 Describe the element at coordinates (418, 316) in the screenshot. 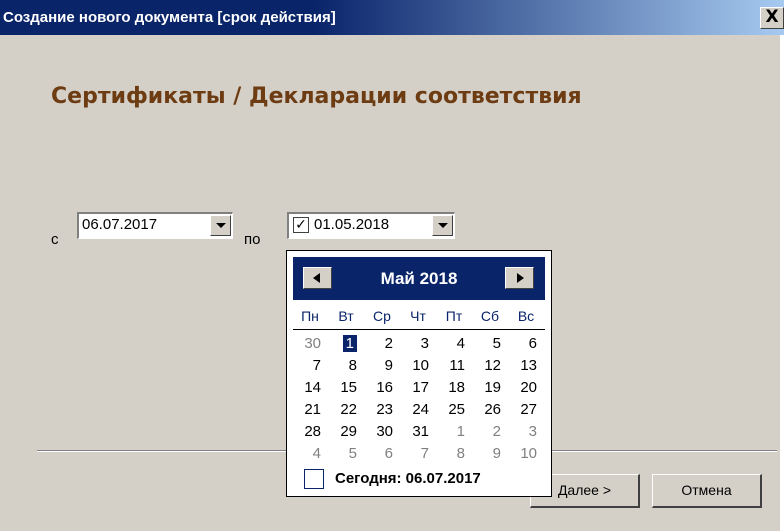

I see `weekday-label: Чт` at that location.